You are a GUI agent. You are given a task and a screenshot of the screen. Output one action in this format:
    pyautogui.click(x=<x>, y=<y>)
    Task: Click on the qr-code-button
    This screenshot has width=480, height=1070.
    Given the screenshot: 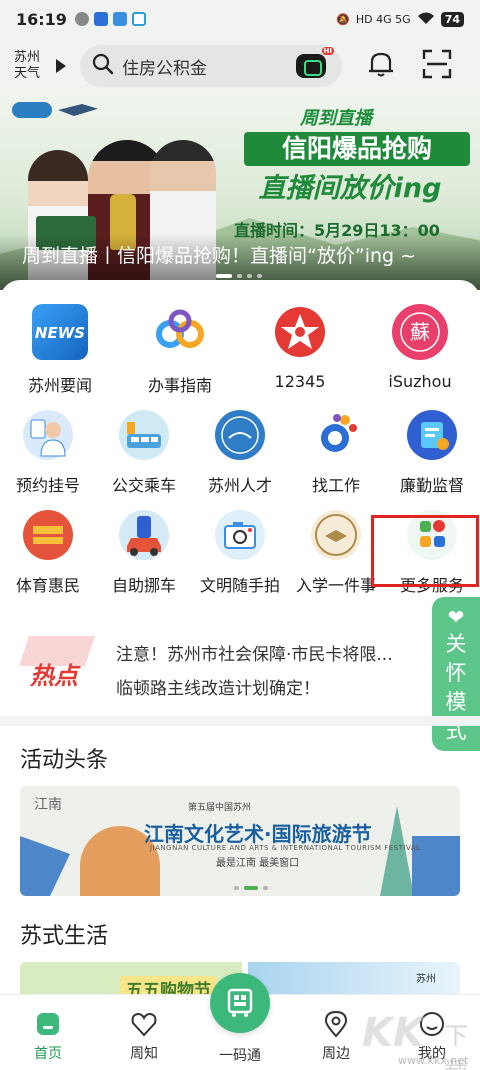 What is the action you would take?
    pyautogui.click(x=240, y=1003)
    